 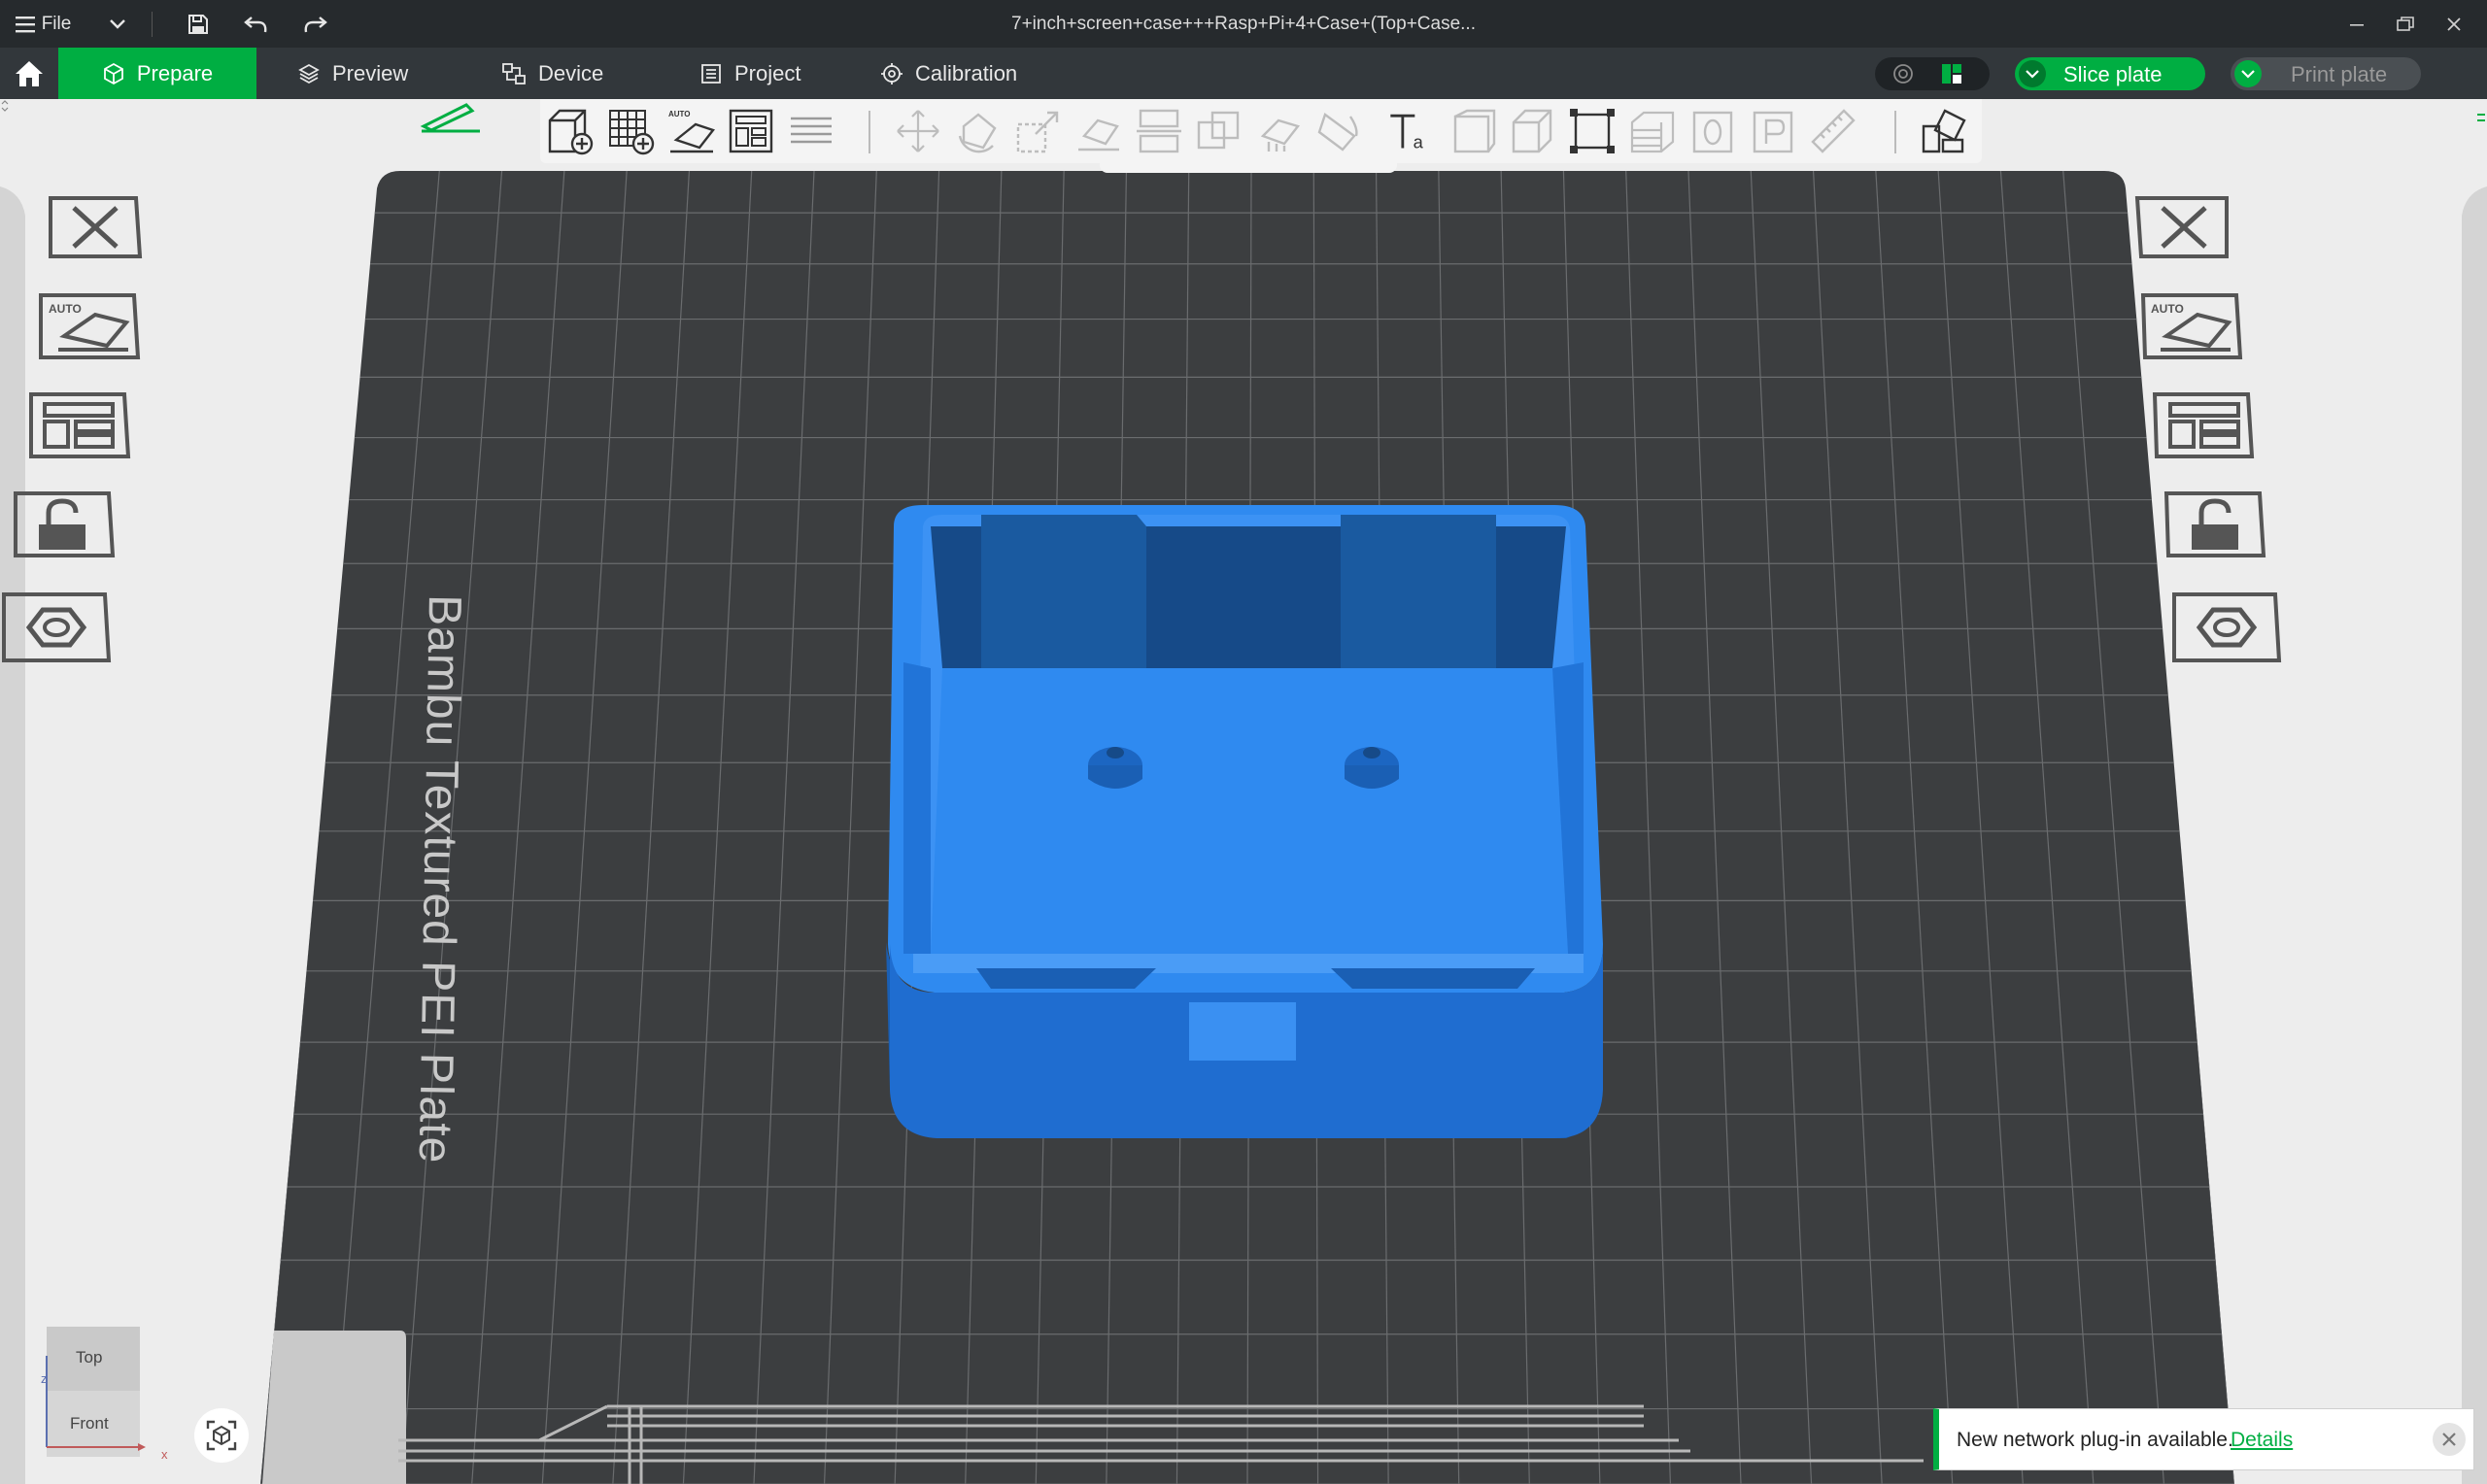 I want to click on view-cube: Top Front z x, so click(x=101, y=1394).